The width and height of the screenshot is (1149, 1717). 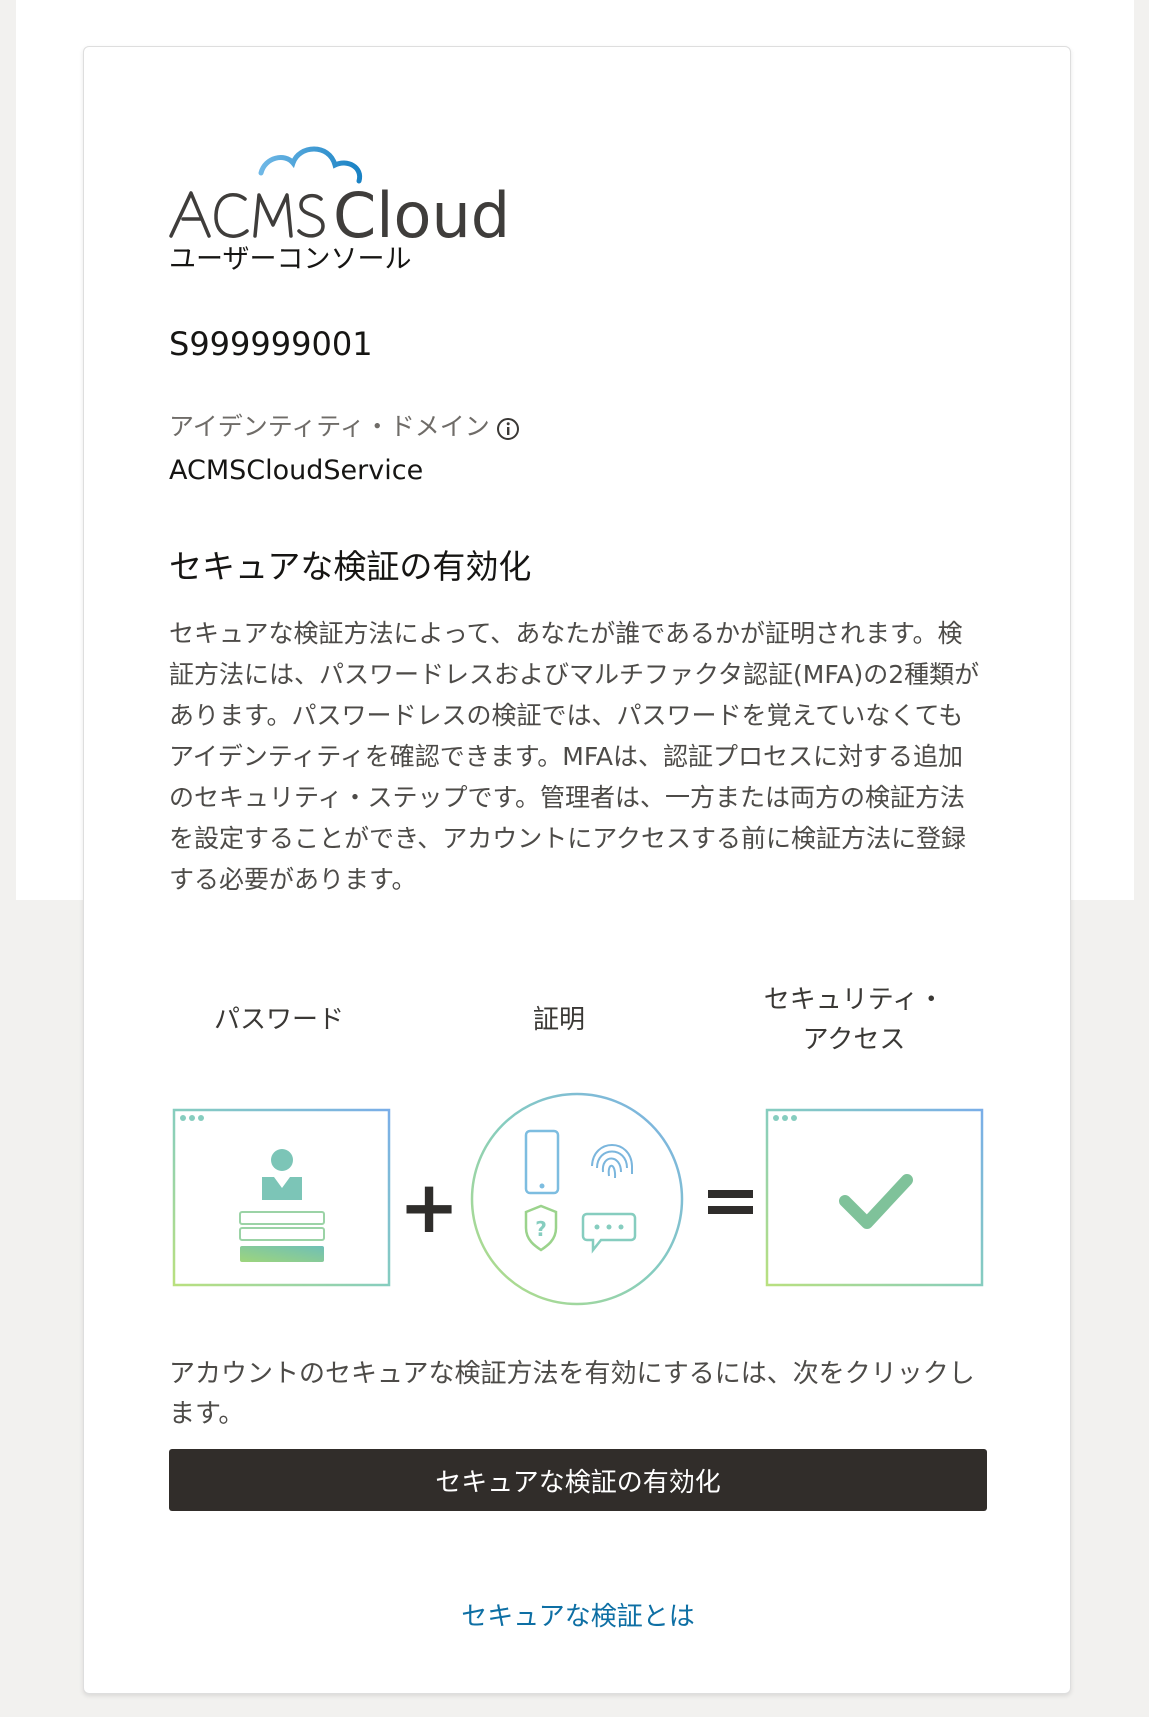 I want to click on proof-circle-icon: ?, so click(x=577, y=1199).